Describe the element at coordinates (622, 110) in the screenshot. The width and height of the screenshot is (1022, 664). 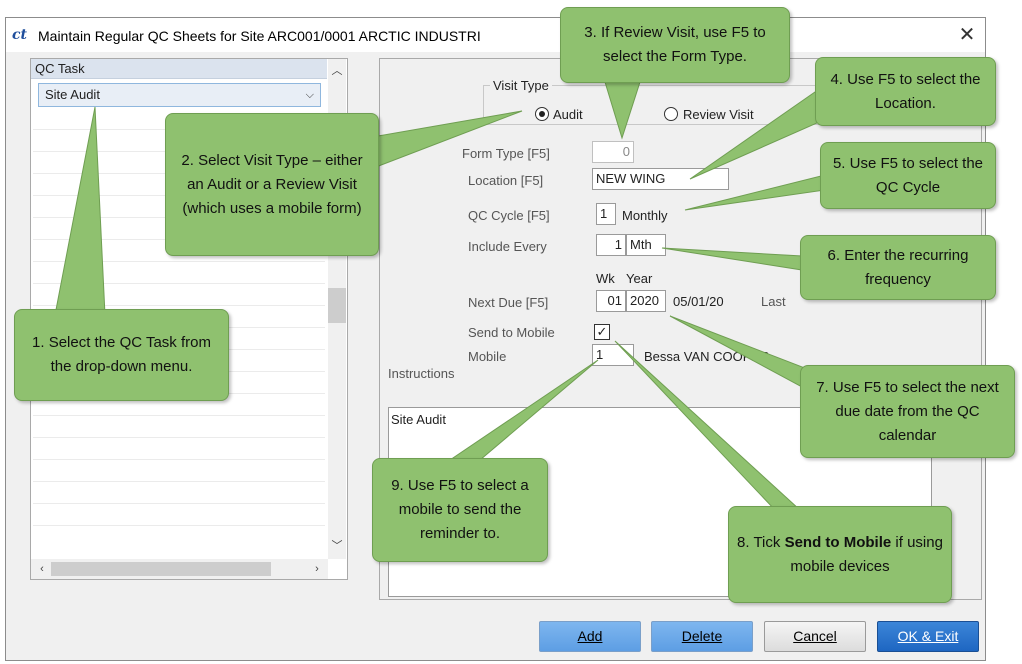
I see `callout-3-pointer` at that location.